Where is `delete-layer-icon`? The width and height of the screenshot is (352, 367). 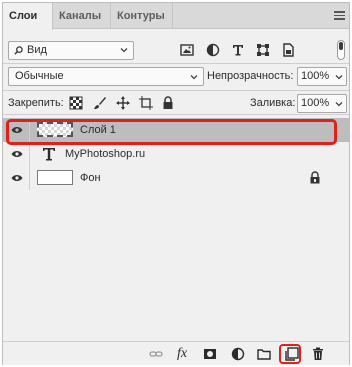 delete-layer-icon is located at coordinates (318, 354).